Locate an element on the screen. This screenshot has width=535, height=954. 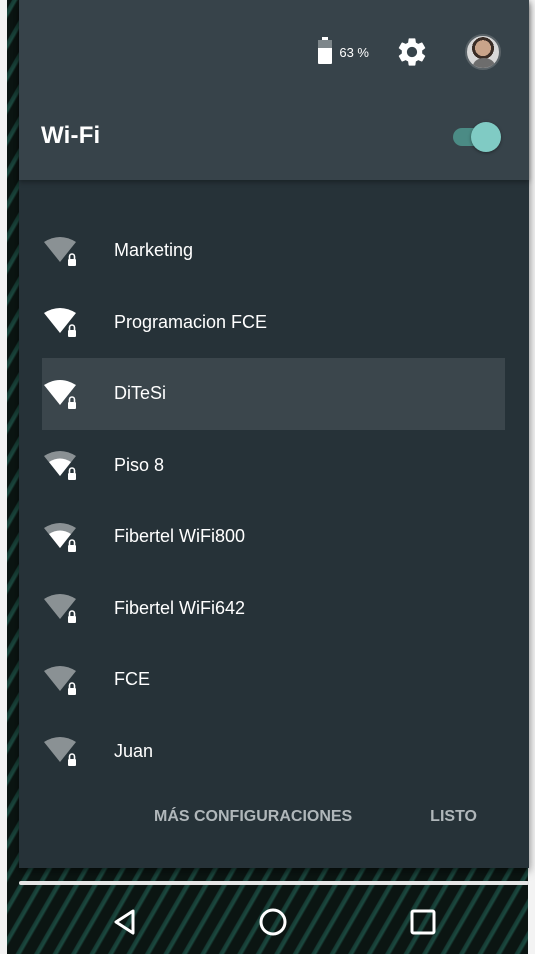
network-item: Juan is located at coordinates (273, 752).